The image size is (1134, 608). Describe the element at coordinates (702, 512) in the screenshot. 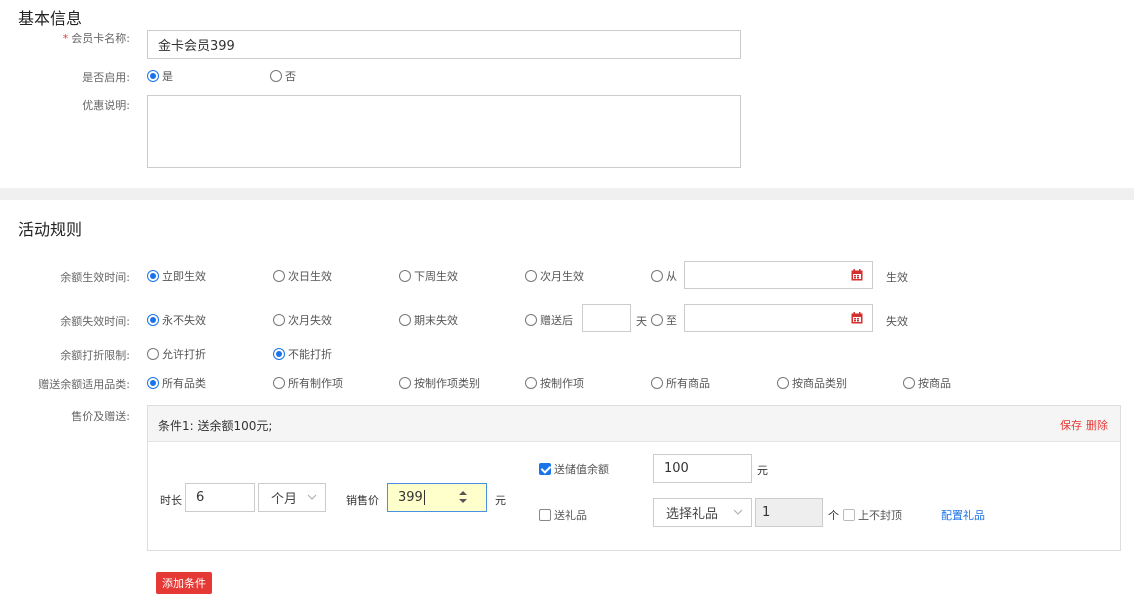

I see `gift-select: 选择礼品` at that location.